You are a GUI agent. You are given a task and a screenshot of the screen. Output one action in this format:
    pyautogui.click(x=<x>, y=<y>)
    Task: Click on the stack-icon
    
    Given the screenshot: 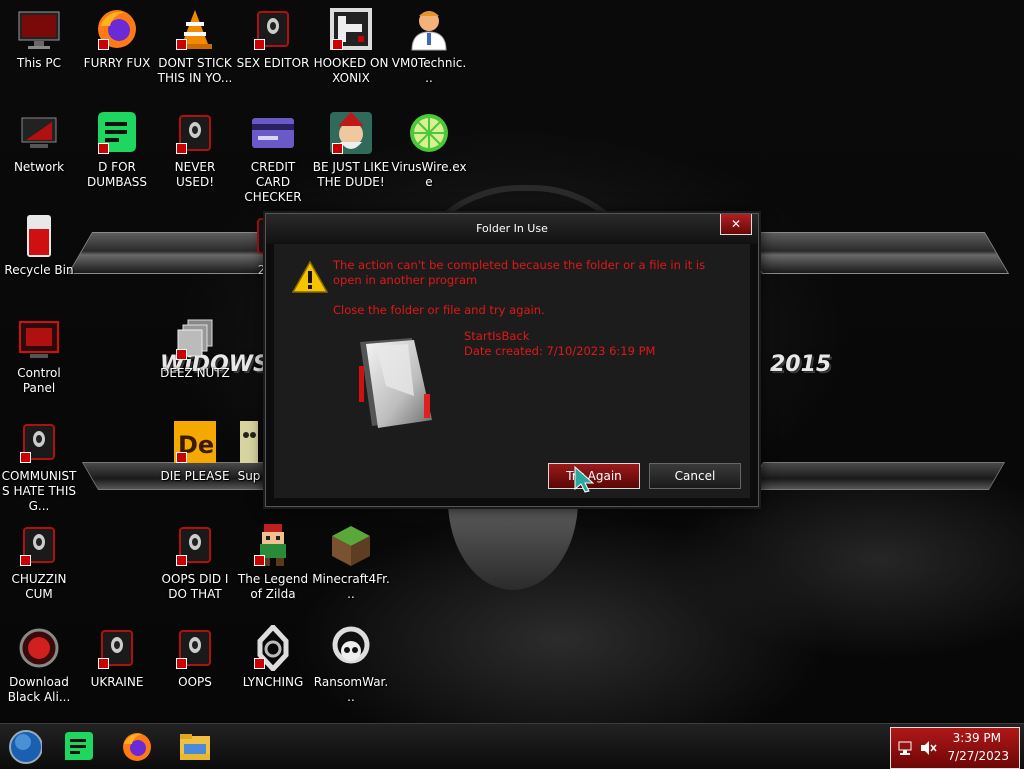 What is the action you would take?
    pyautogui.click(x=195, y=339)
    